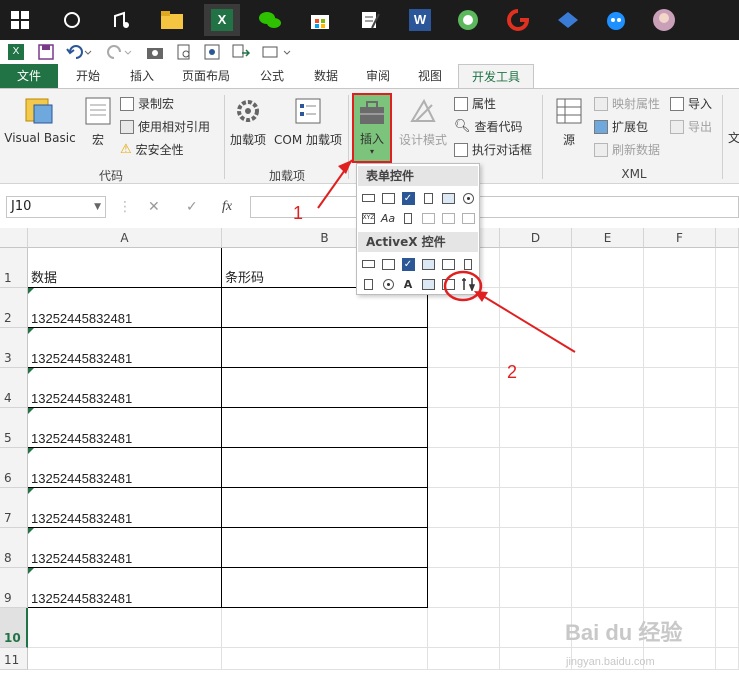 Image resolution: width=739 pixels, height=690 pixels. Describe the element at coordinates (298, 213) in the screenshot. I see `annotation-step-1: 1` at that location.